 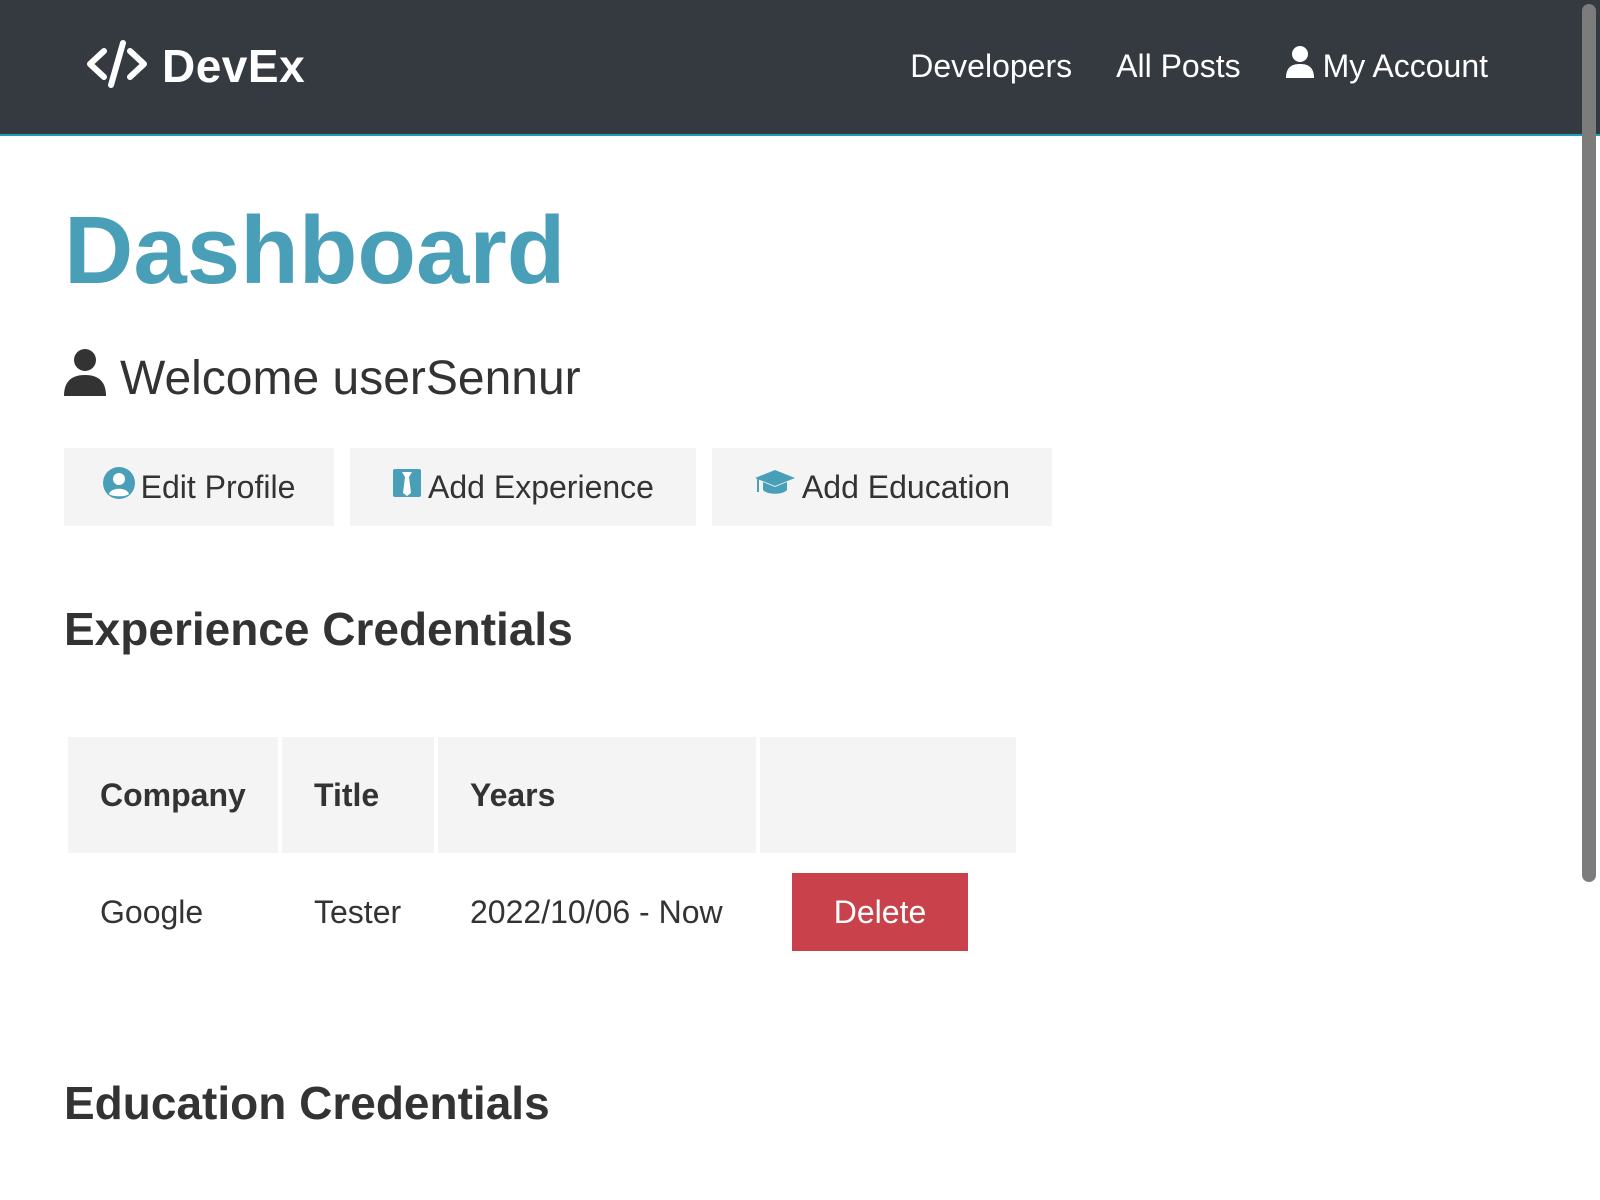 I want to click on table-row: Google Tester 2022/10/06 - Now Delete, so click(x=542, y=912).